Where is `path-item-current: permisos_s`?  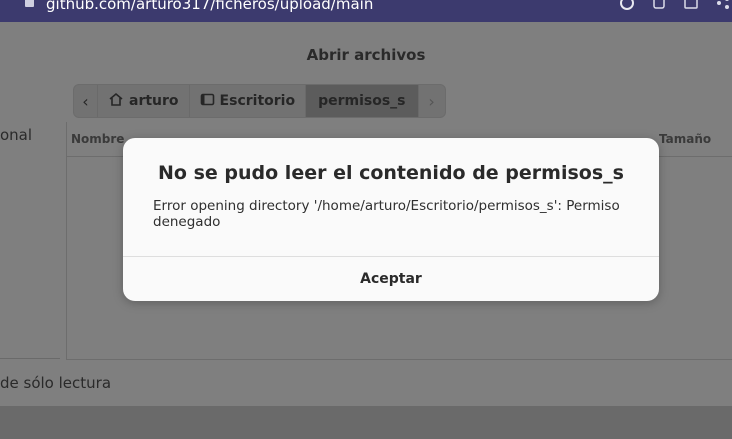 path-item-current: permisos_s is located at coordinates (362, 101).